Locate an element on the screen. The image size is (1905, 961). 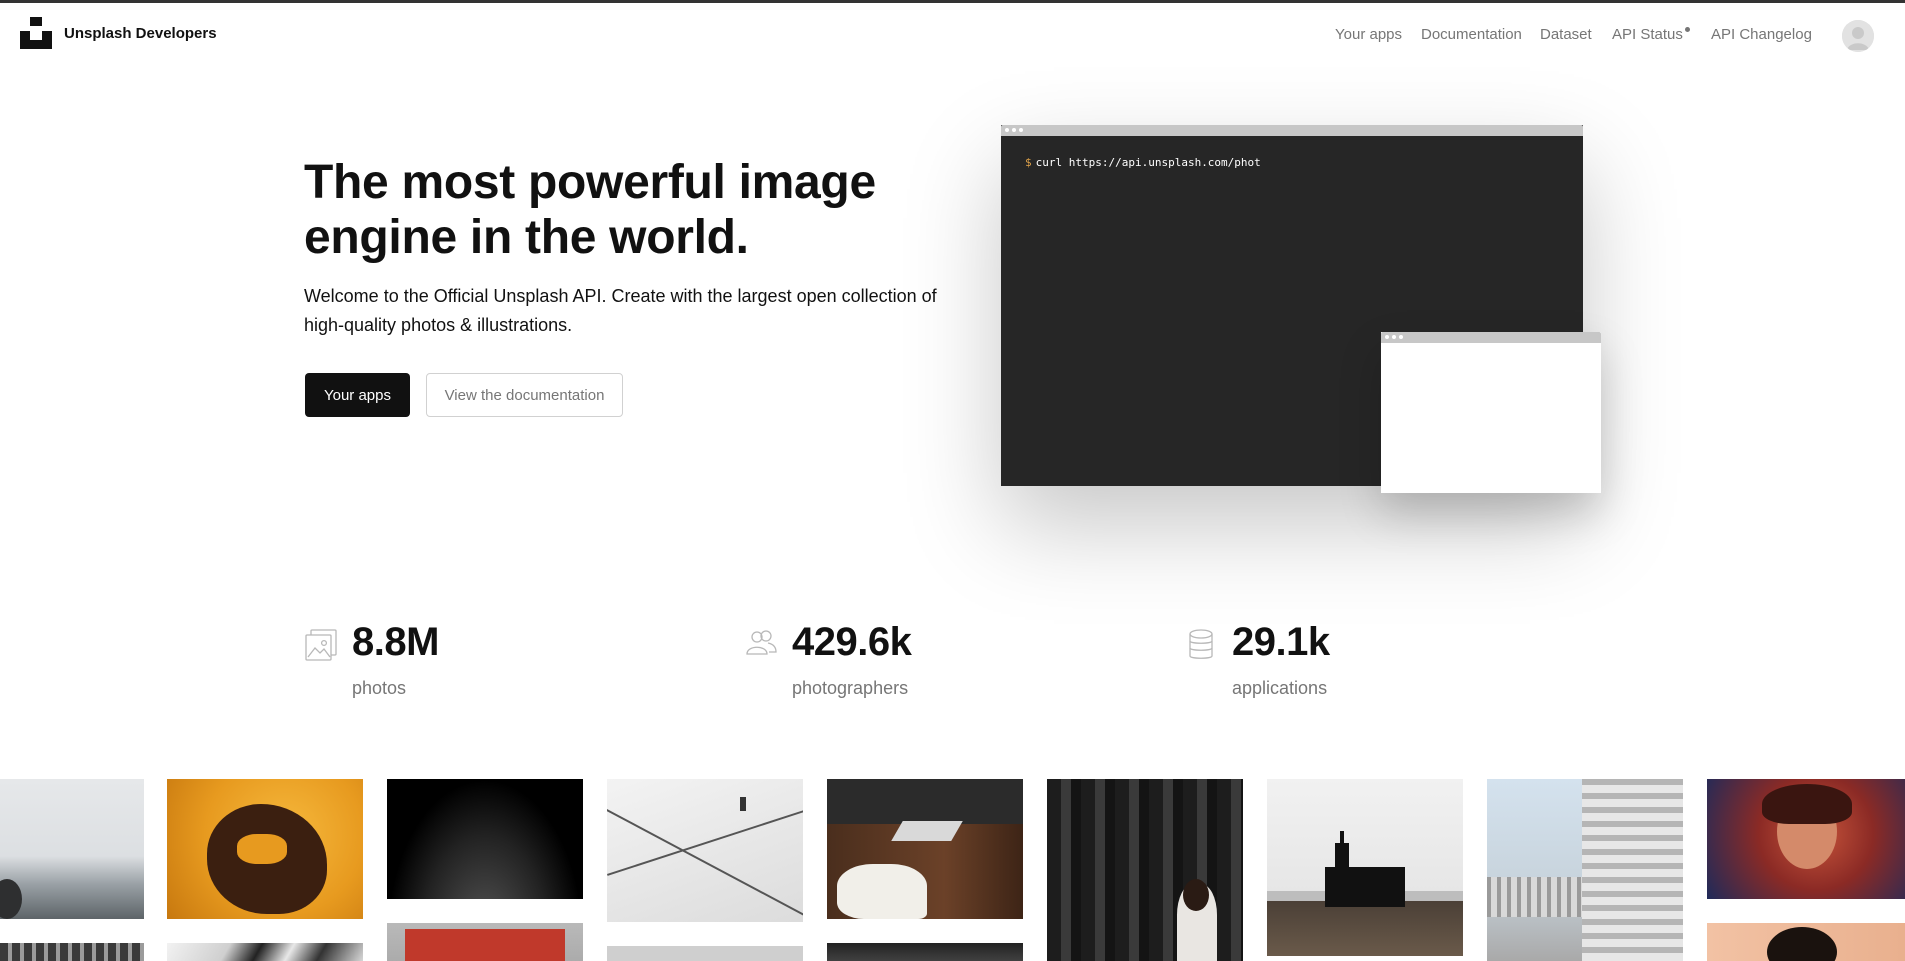
nav-dataset: Dataset is located at coordinates (1566, 34).